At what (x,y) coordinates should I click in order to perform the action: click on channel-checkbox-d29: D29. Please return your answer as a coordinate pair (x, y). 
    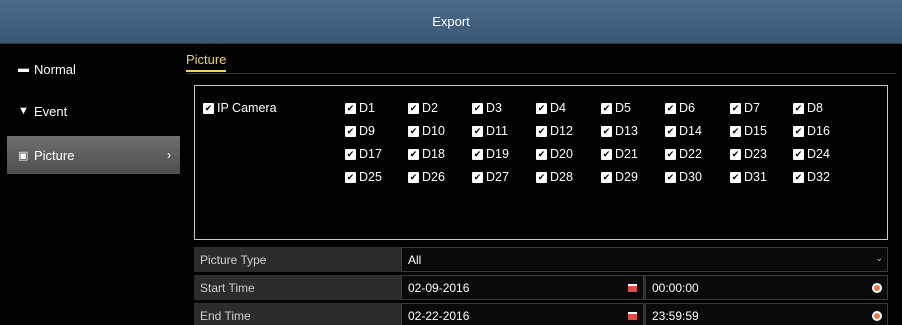
    Looking at the image, I should click on (619, 177).